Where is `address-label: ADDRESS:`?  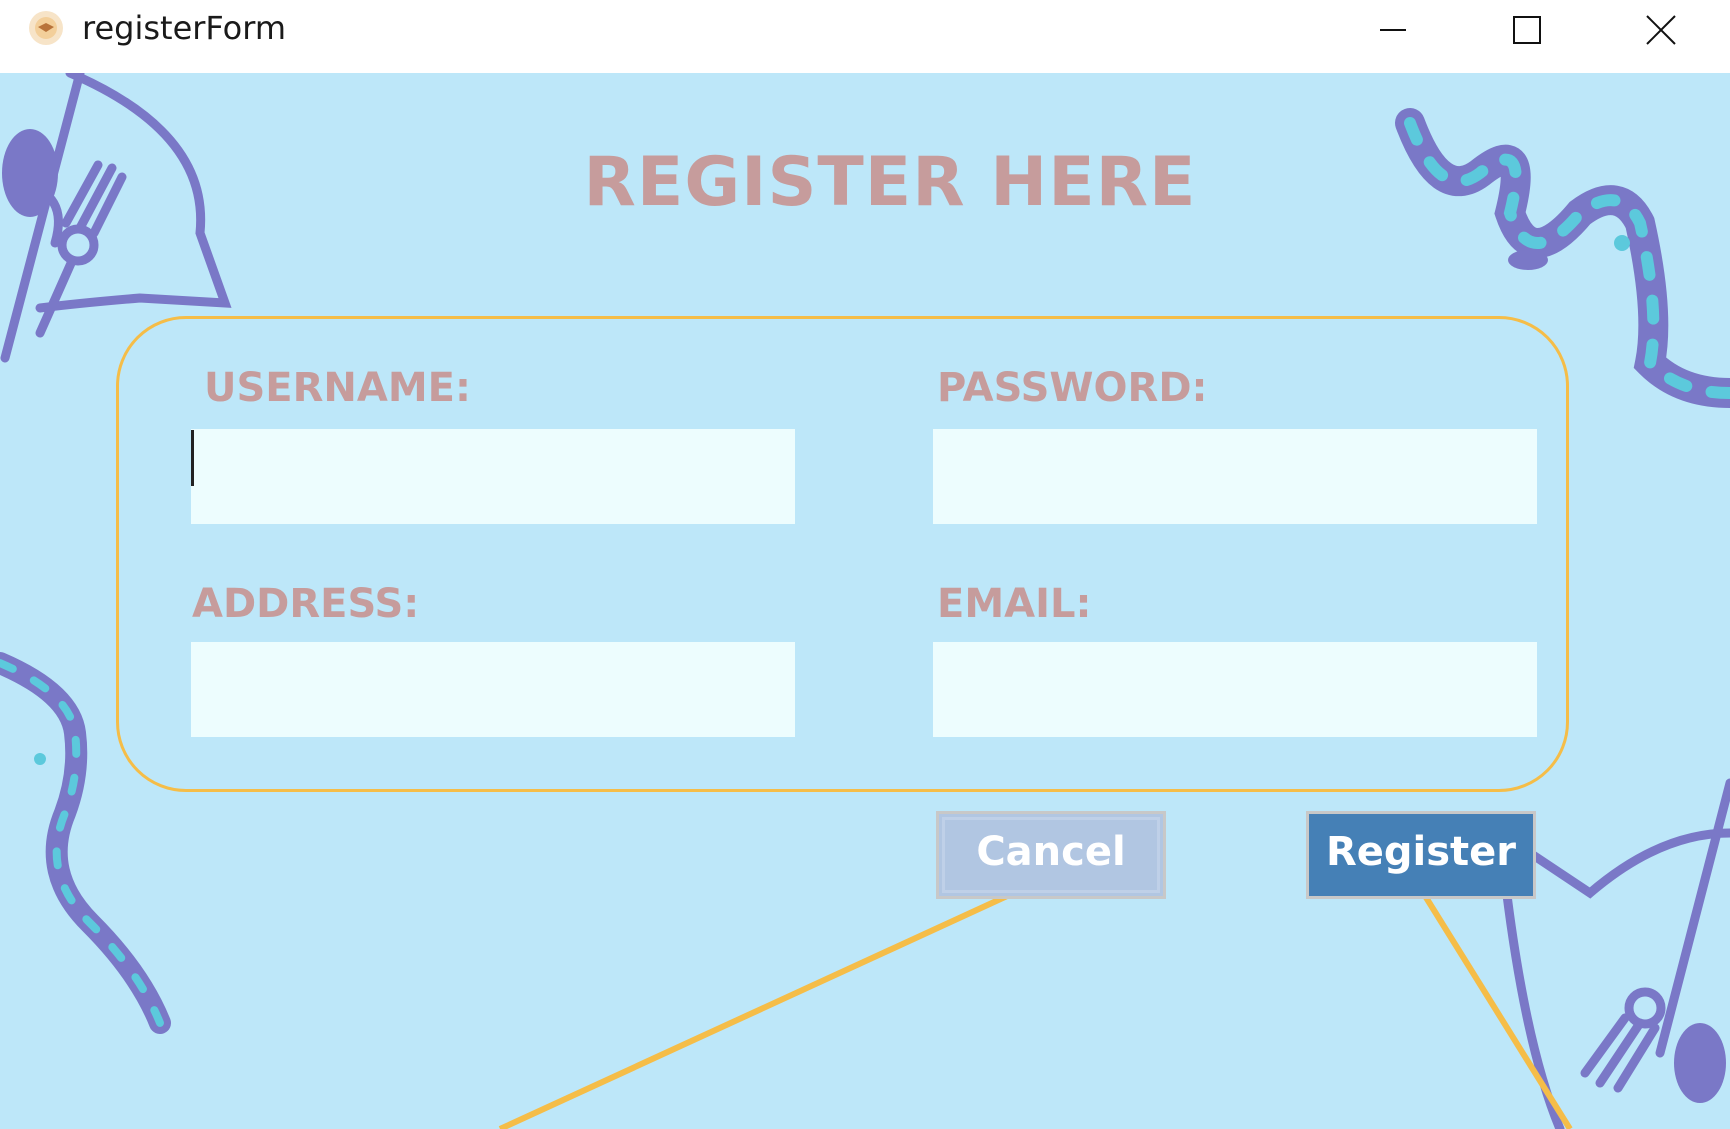 address-label: ADDRESS: is located at coordinates (306, 604).